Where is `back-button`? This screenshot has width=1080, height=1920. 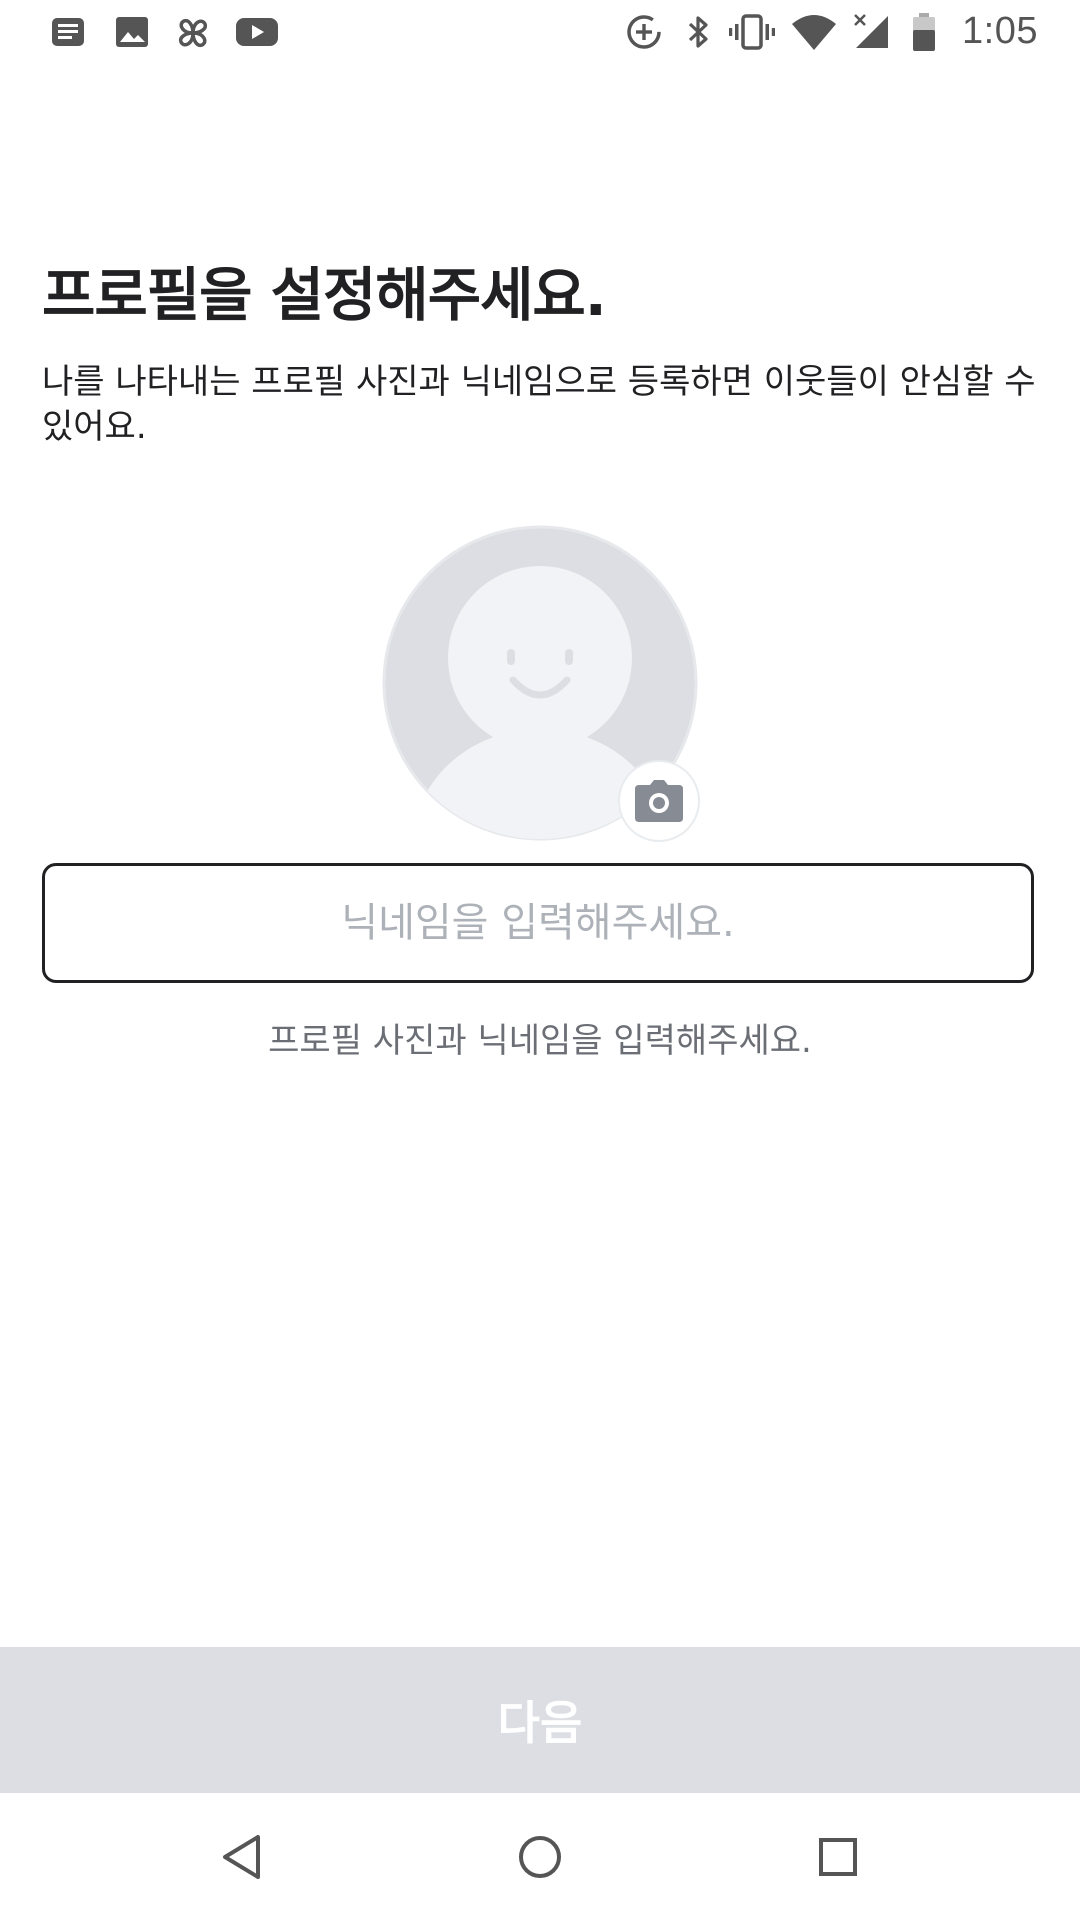 back-button is located at coordinates (242, 1857).